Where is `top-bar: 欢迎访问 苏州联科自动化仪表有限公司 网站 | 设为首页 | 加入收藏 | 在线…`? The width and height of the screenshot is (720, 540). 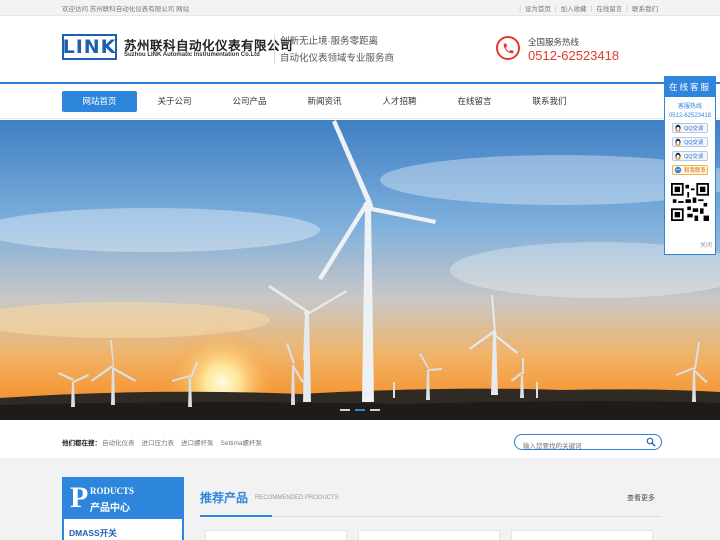 top-bar: 欢迎访问 苏州联科自动化仪表有限公司 网站 | 设为首页 | 加入收藏 | 在线… is located at coordinates (360, 8).